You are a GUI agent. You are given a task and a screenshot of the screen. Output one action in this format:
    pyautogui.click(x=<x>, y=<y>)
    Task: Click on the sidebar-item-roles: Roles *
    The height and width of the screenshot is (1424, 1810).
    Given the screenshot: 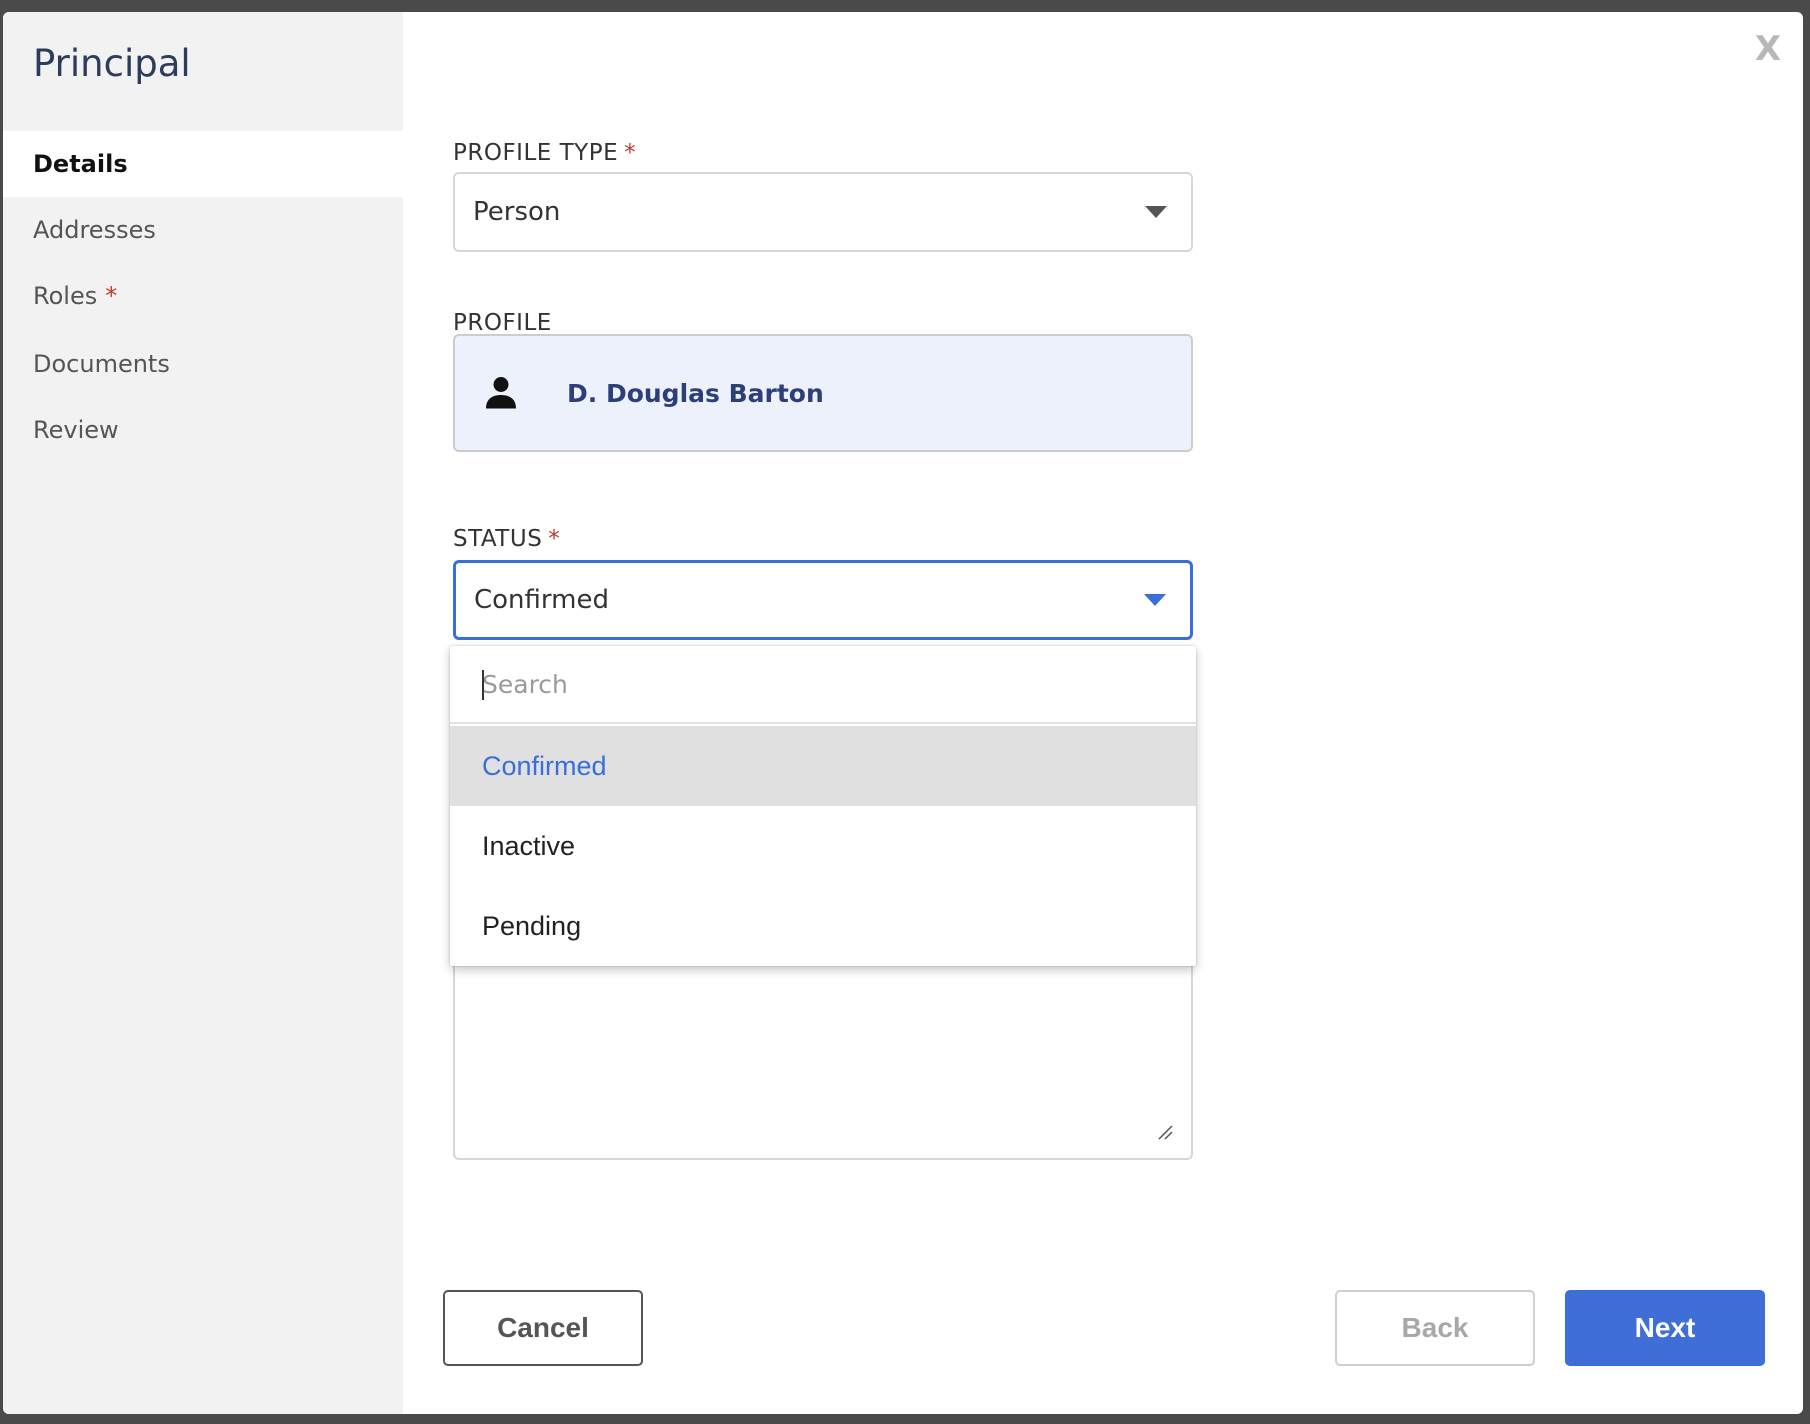 What is the action you would take?
    pyautogui.click(x=203, y=296)
    